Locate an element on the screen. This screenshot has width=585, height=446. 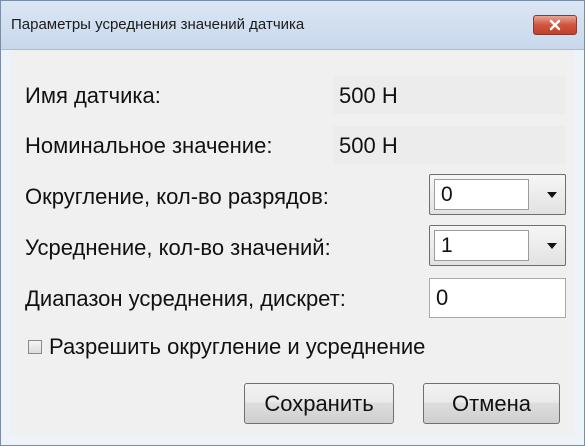
nominal-value-field: 500 Н is located at coordinates (449, 145).